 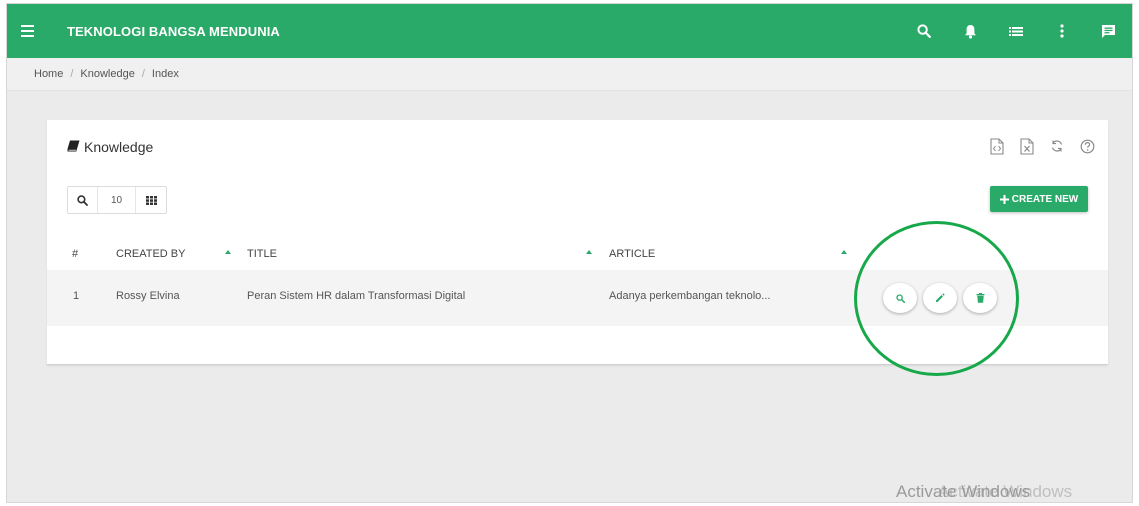 I want to click on excel-export-icon, so click(x=1027, y=146).